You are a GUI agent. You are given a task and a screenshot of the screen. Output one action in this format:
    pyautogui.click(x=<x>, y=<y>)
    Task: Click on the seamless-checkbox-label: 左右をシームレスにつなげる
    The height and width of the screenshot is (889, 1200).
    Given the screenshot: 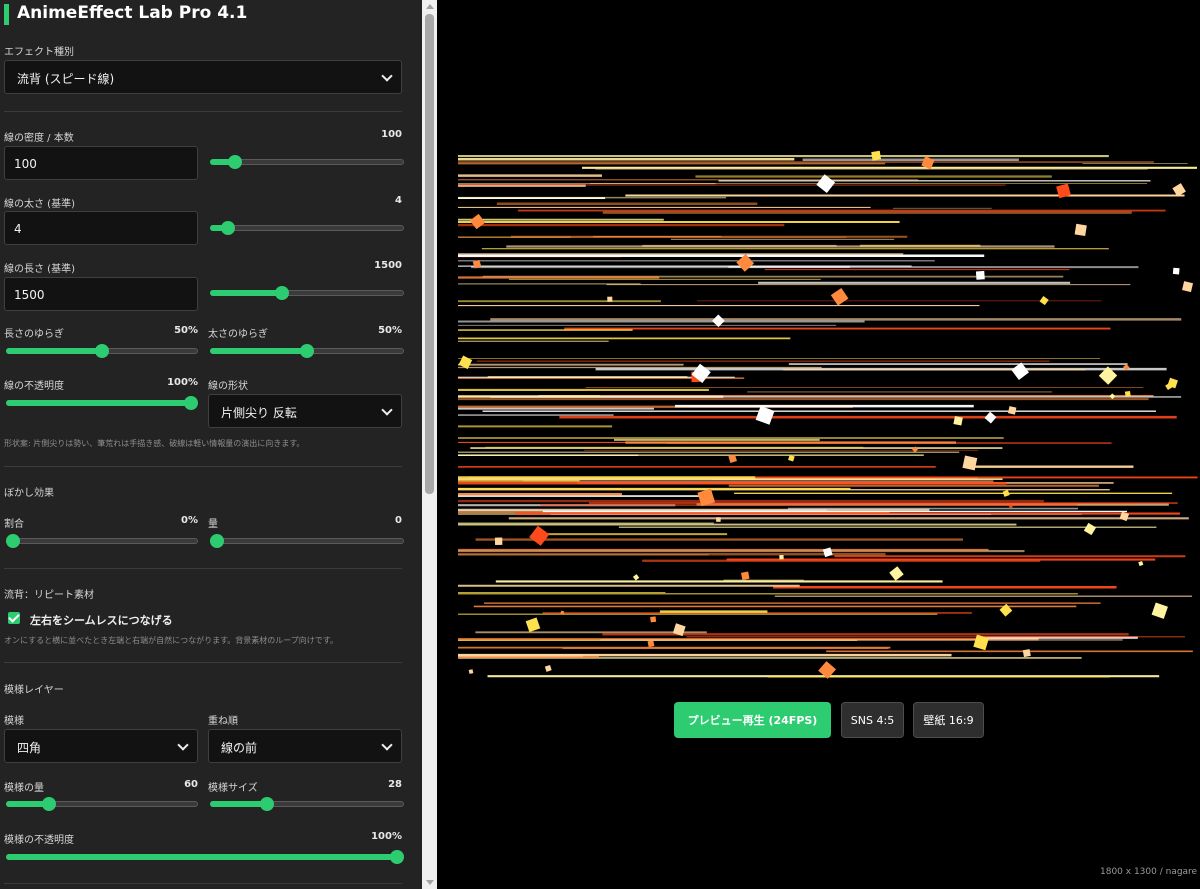 What is the action you would take?
    pyautogui.click(x=101, y=620)
    